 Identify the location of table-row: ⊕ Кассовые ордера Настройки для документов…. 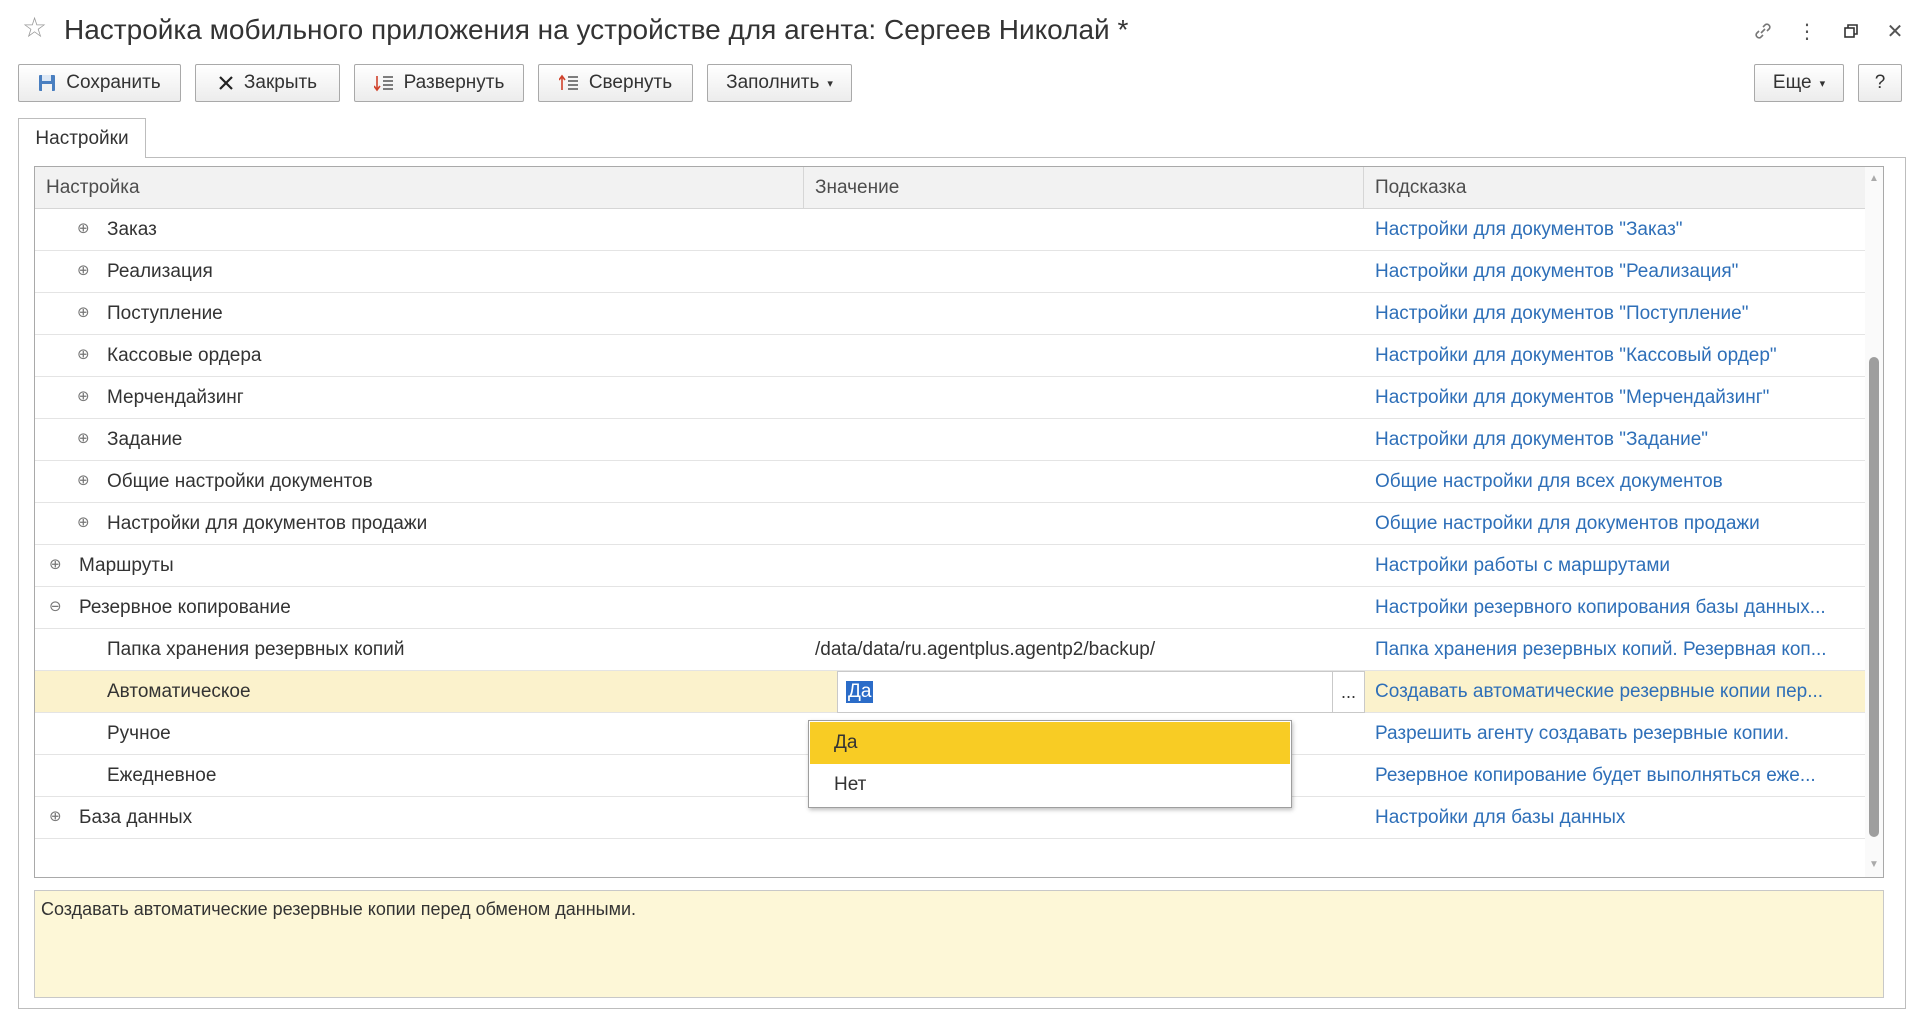
(950, 356).